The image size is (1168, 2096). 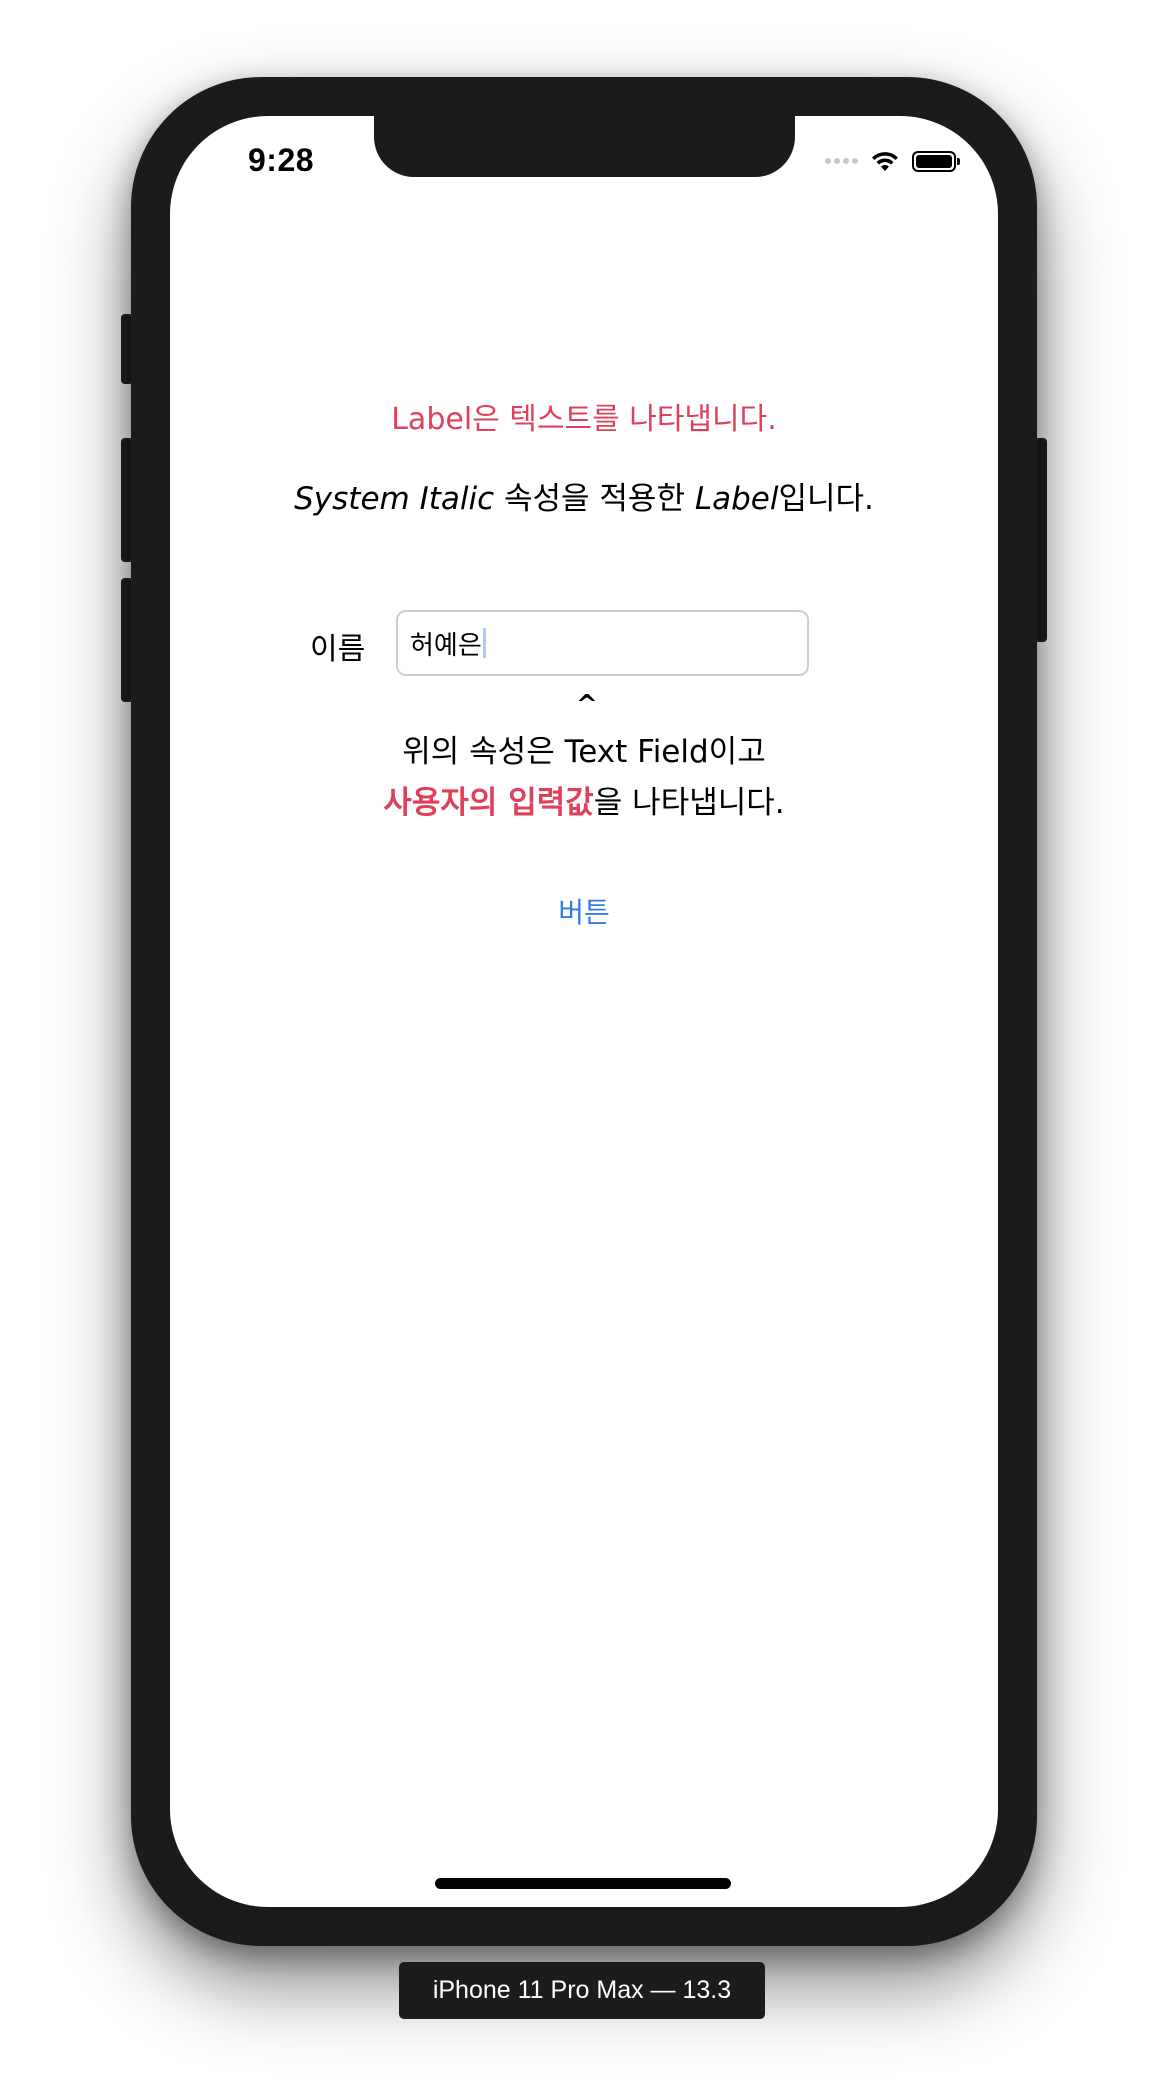 What do you see at coordinates (484, 643) in the screenshot?
I see `text-cursor` at bounding box center [484, 643].